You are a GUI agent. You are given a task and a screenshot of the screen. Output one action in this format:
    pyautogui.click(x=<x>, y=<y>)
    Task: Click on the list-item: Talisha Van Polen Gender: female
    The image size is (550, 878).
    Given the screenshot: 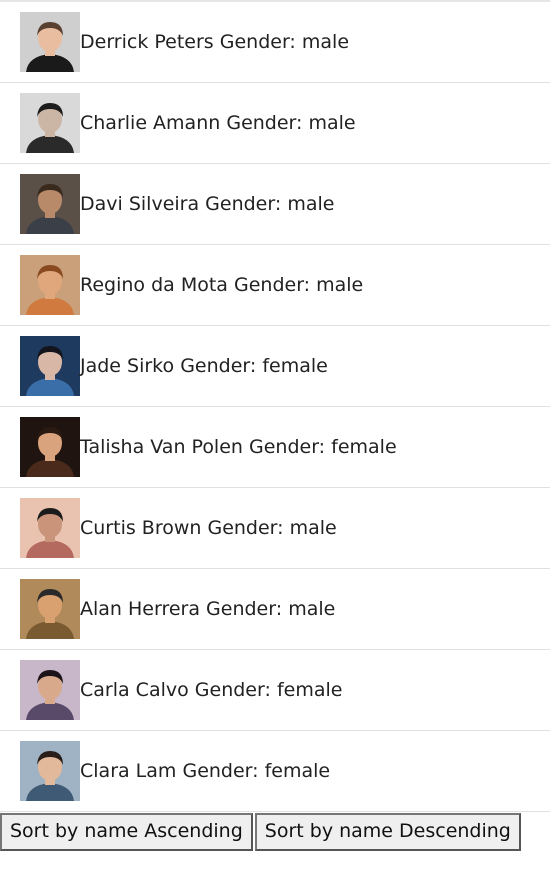 What is the action you would take?
    pyautogui.click(x=275, y=447)
    